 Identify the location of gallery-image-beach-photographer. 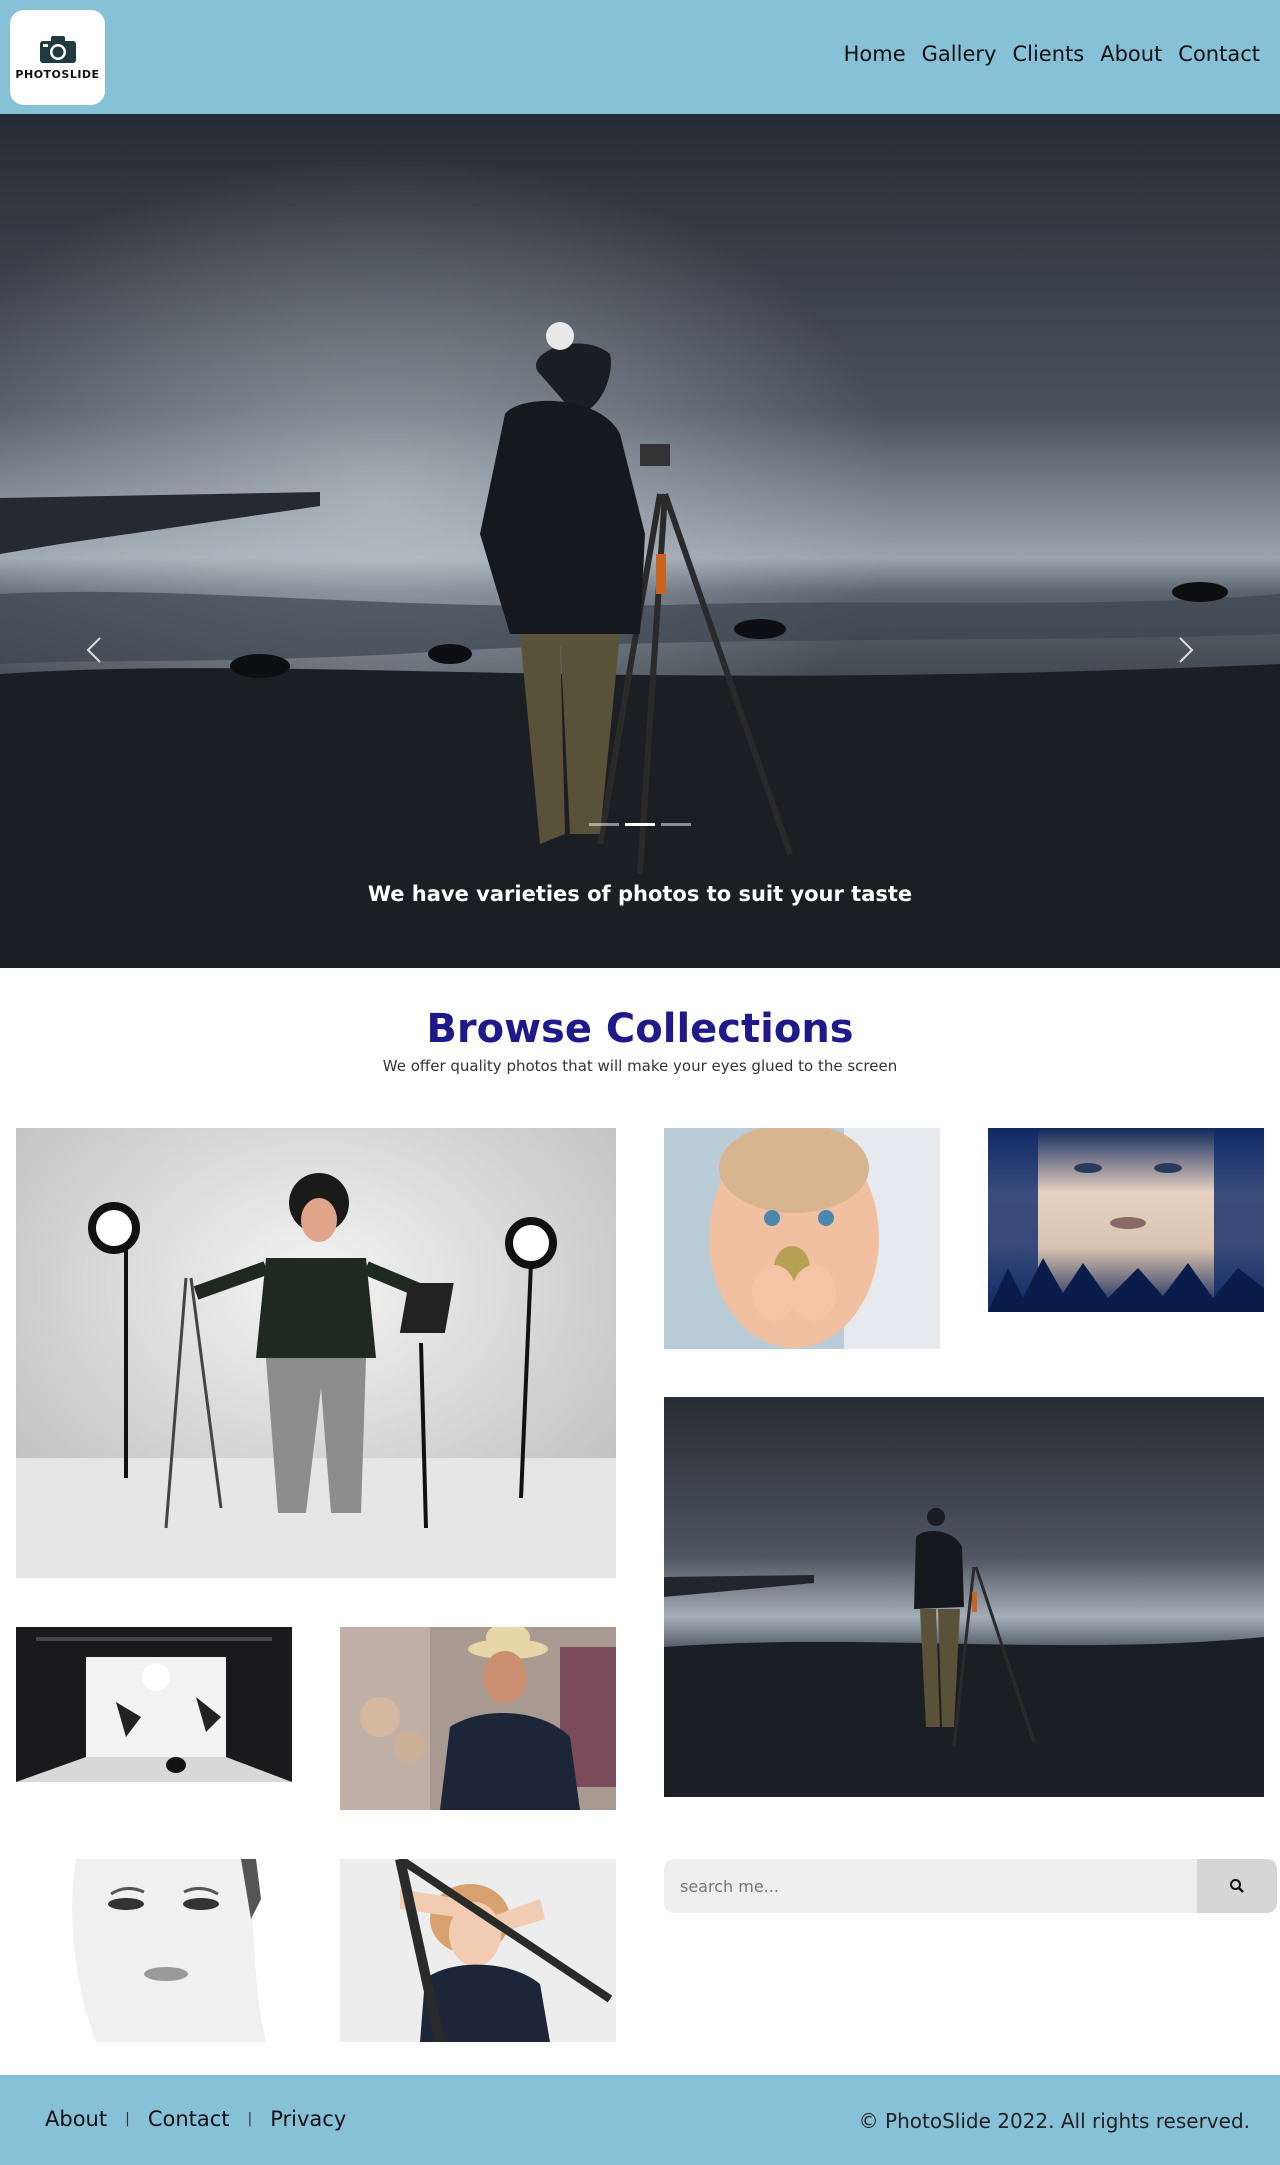
(964, 1597).